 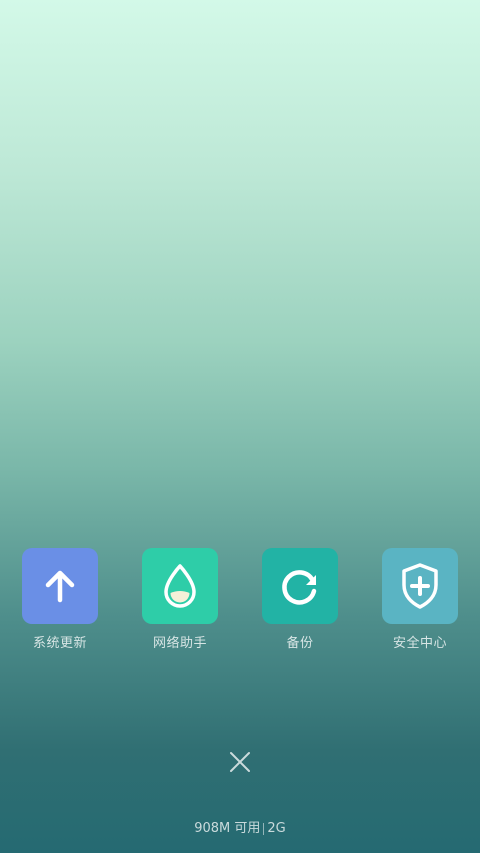 I want to click on backup-label: 备份, so click(x=300, y=643).